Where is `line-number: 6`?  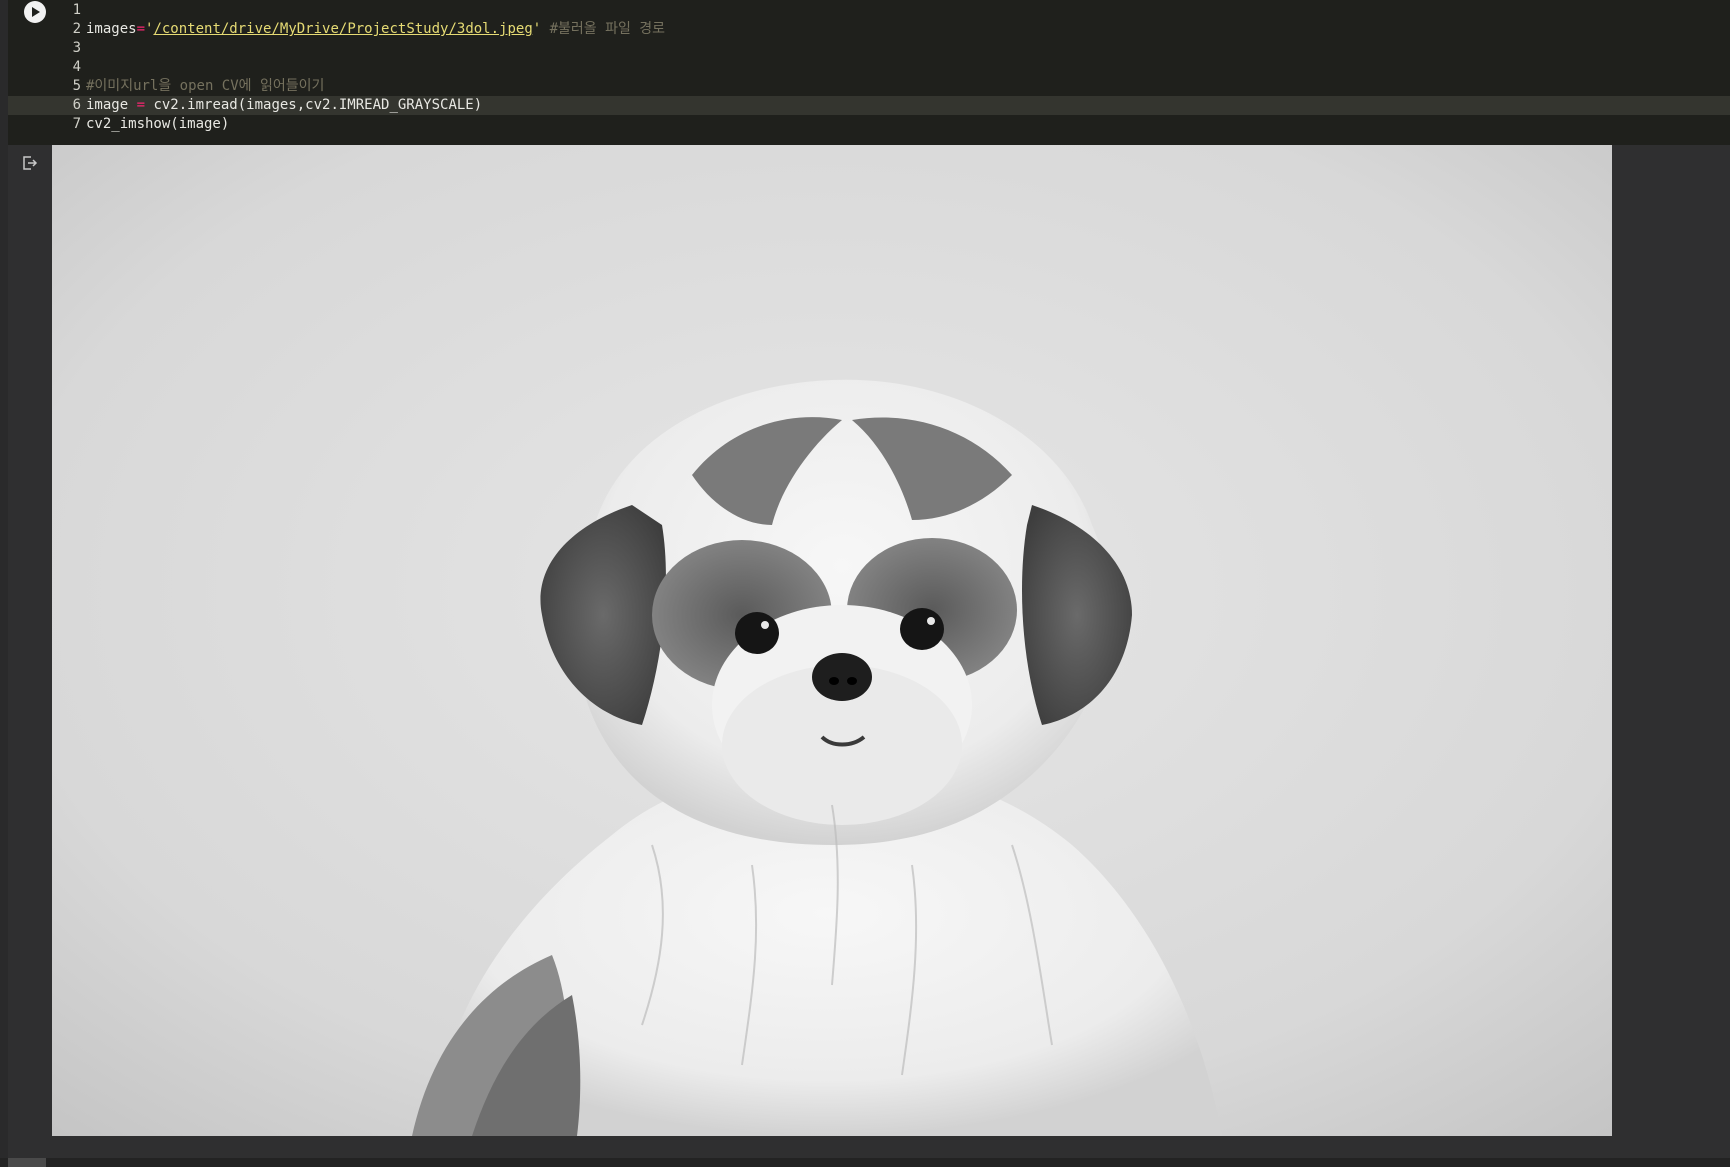
line-number: 6 is located at coordinates (76, 105).